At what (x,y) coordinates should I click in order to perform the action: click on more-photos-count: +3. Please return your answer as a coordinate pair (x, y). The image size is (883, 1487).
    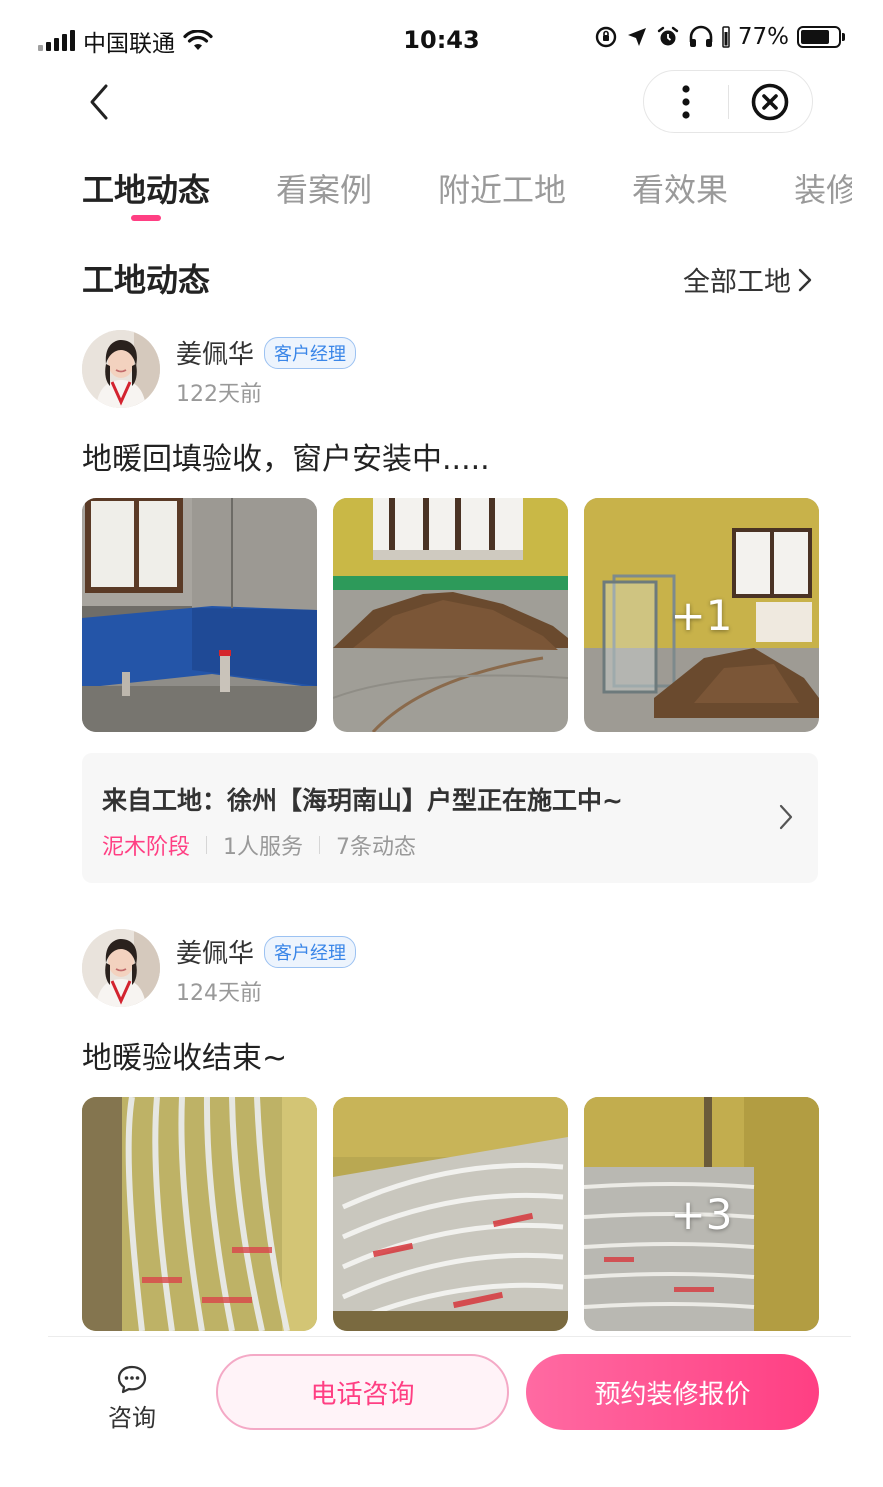
    Looking at the image, I should click on (701, 1214).